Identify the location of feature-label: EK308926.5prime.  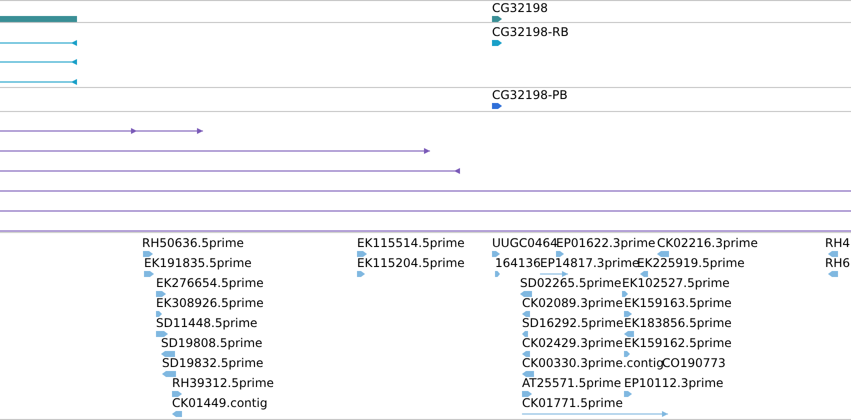
(210, 303).